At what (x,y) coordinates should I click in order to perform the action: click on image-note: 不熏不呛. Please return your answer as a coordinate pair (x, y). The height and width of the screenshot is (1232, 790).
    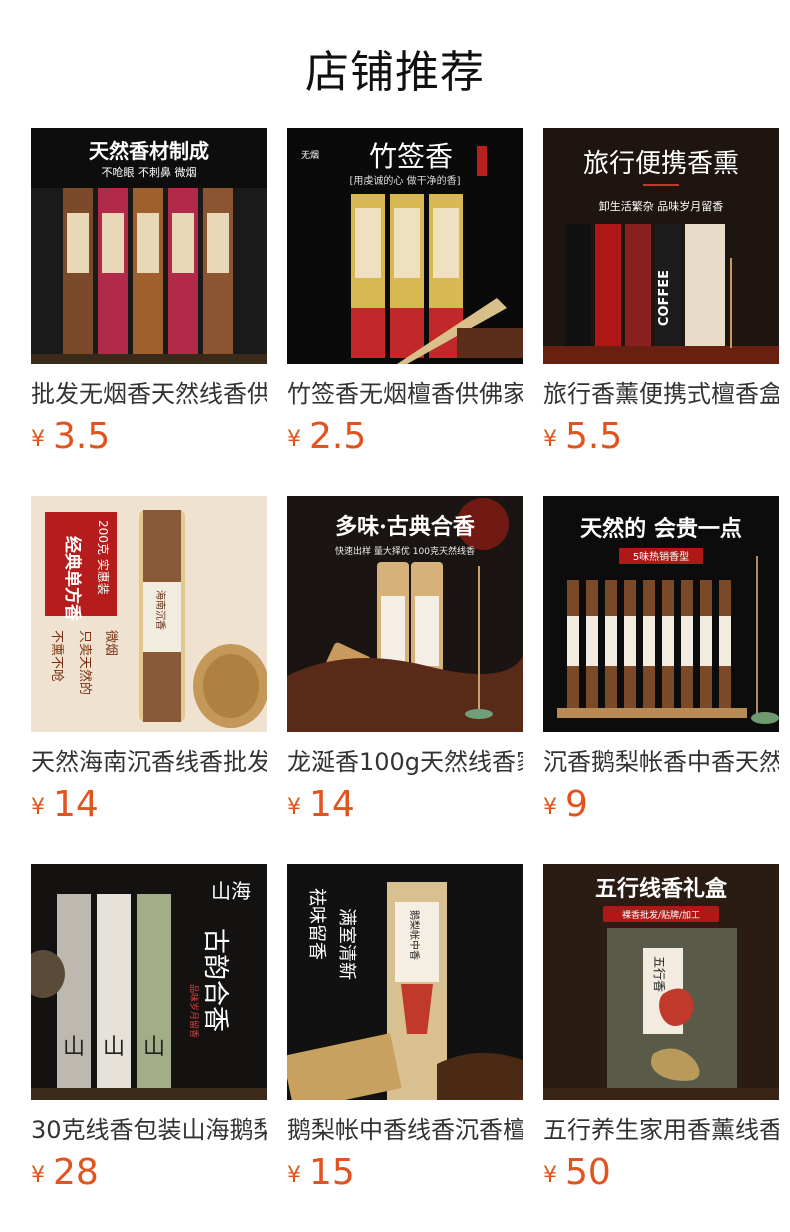
    Looking at the image, I should click on (57, 656).